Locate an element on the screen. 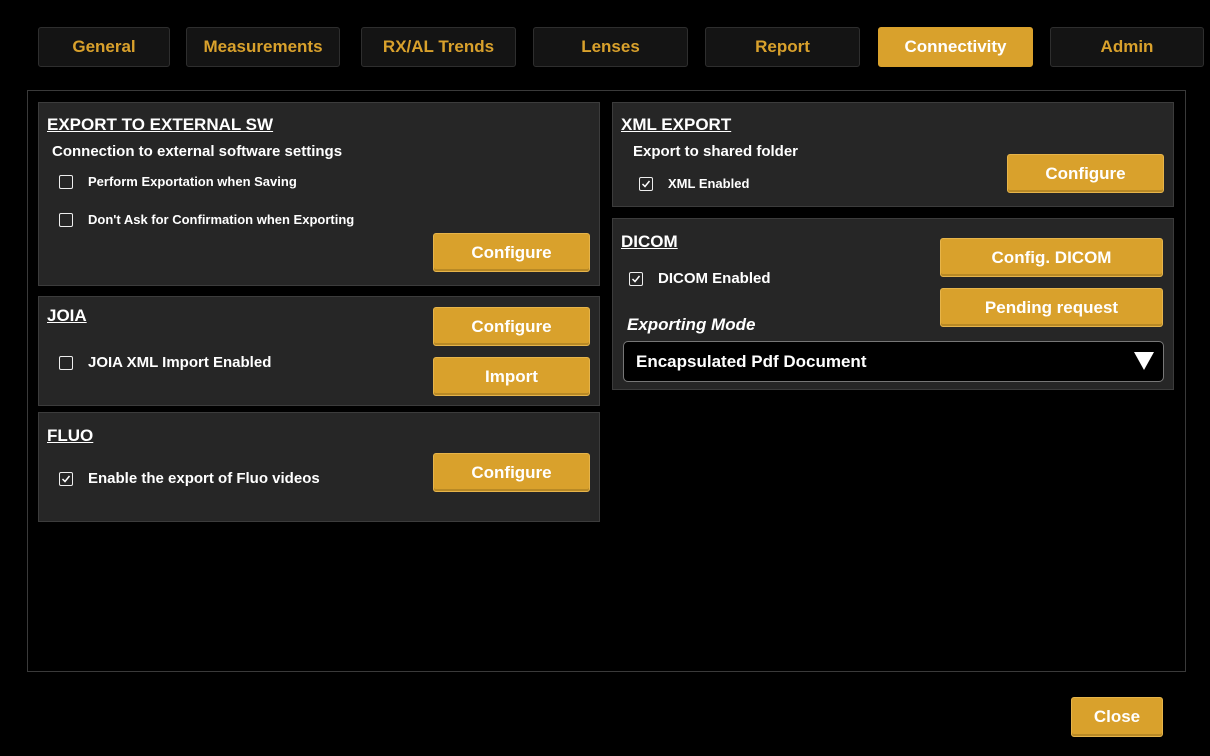  exporting-mode-select: Encapsulated Pdf Document is located at coordinates (893, 361).